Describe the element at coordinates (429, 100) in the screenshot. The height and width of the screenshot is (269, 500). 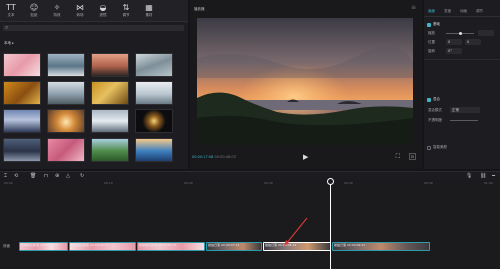
I see `blend-checkbox` at that location.